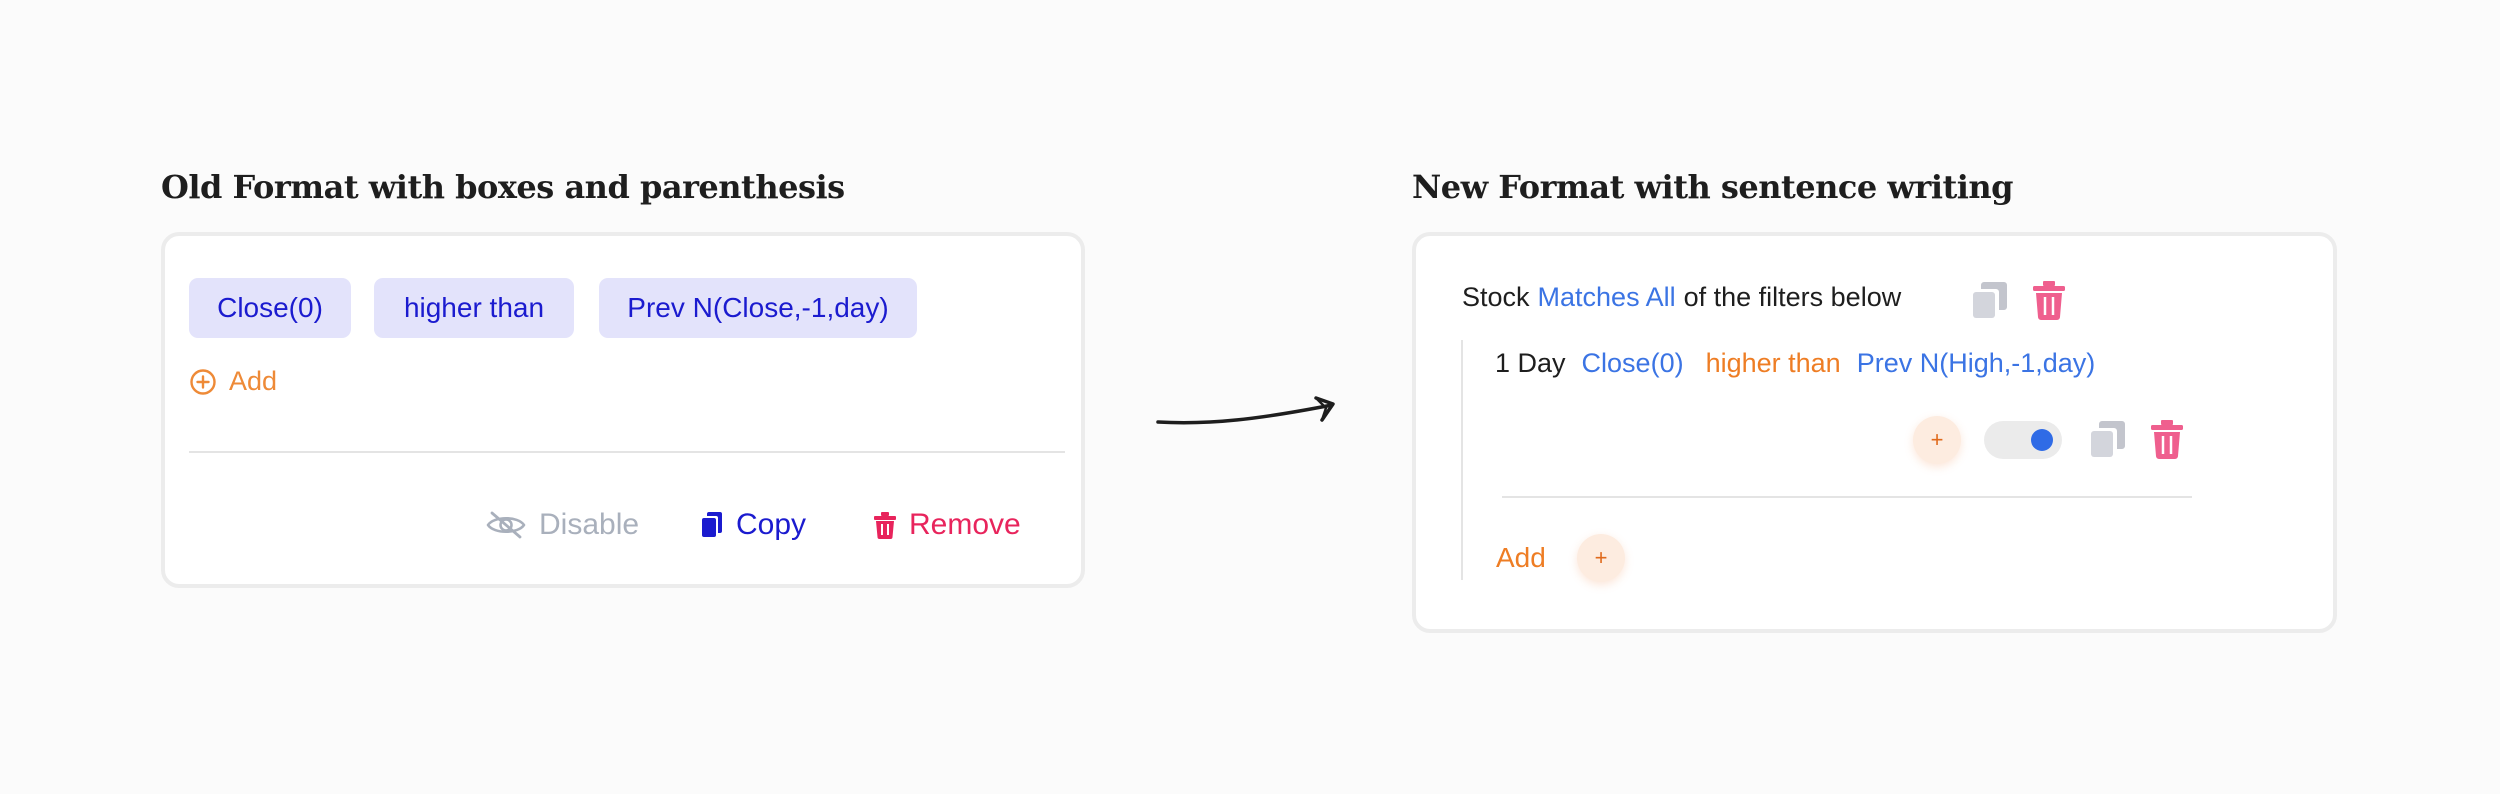 The image size is (2500, 794). What do you see at coordinates (771, 524) in the screenshot?
I see `copy-label: Copy` at bounding box center [771, 524].